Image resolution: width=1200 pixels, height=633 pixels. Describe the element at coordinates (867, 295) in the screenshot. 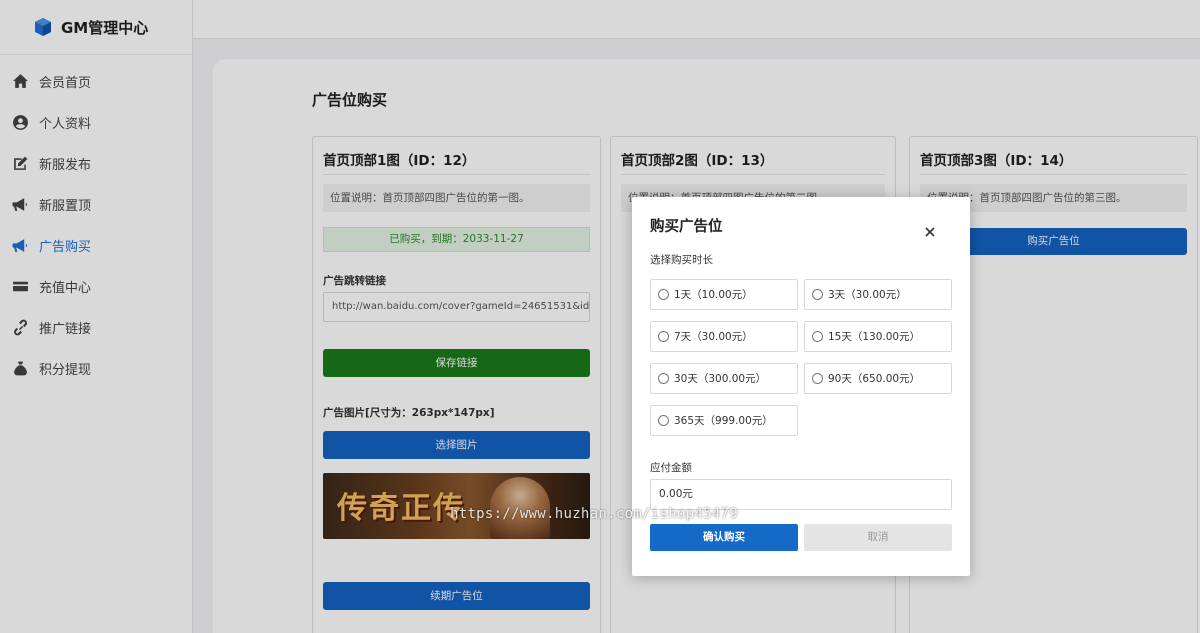

I see `option-label: 3天（30.00元）` at that location.